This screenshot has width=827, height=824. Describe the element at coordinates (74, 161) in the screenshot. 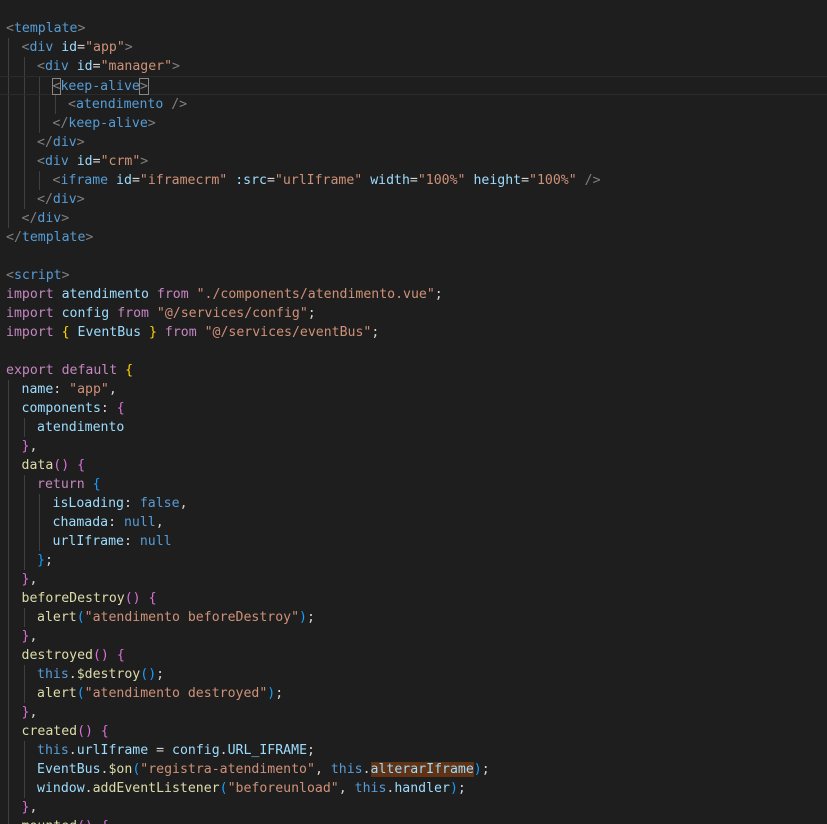

I see `code-line: <div id="crm">` at that location.